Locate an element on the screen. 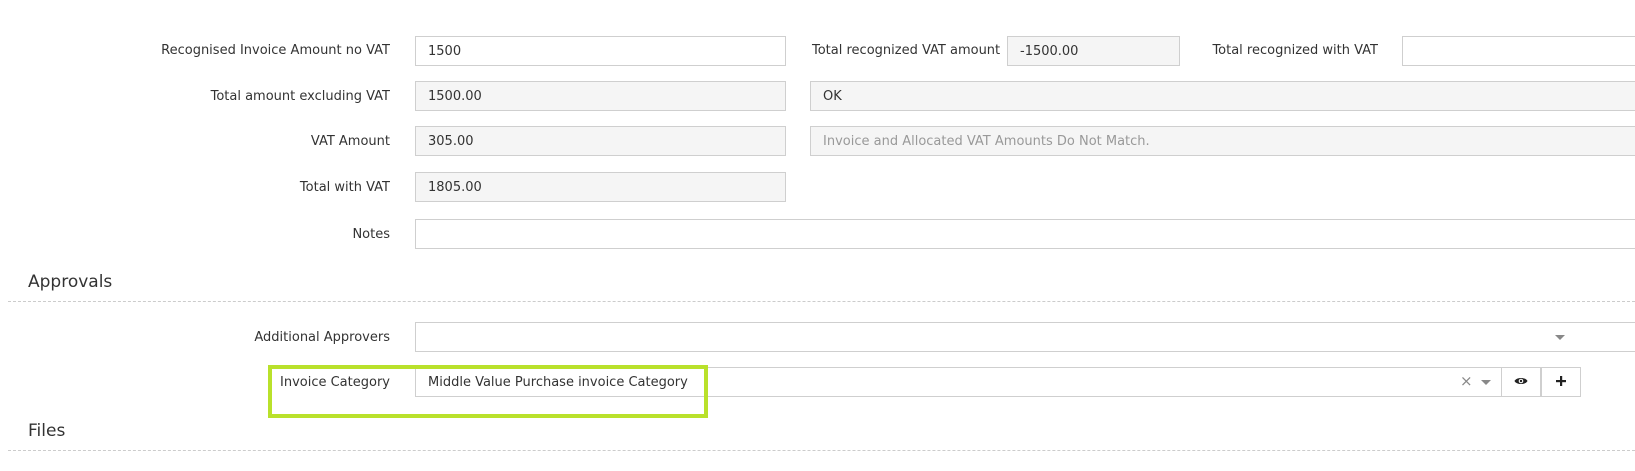 The width and height of the screenshot is (1635, 471). view-category-button is located at coordinates (1521, 382).